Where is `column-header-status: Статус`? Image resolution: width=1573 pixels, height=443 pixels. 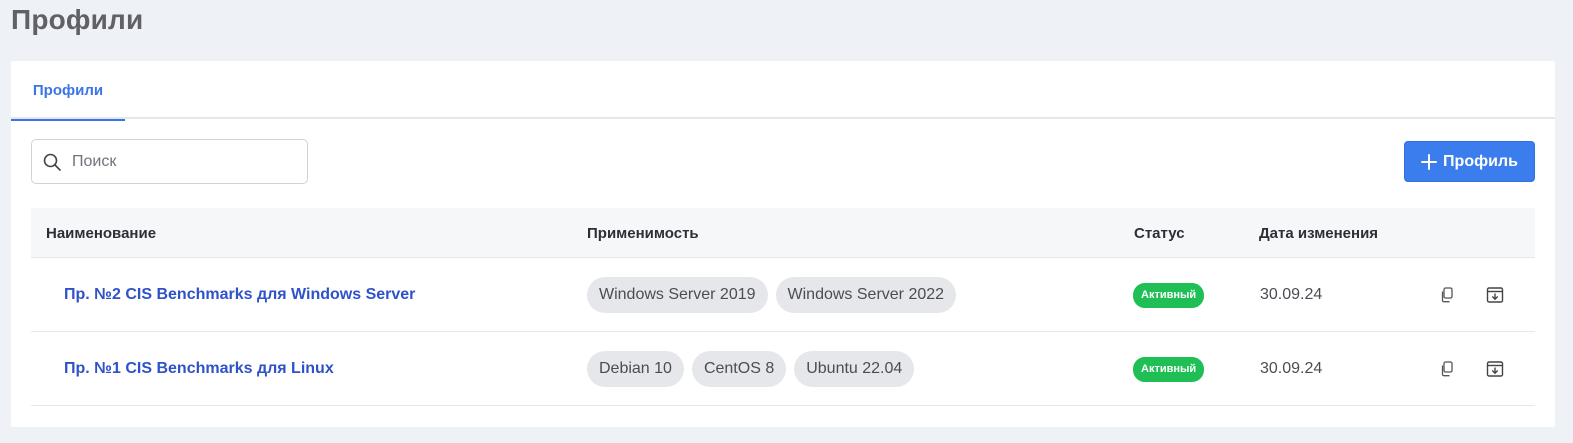 column-header-status: Статус is located at coordinates (1159, 233).